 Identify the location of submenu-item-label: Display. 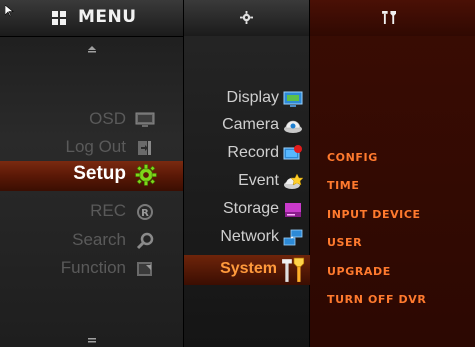
(252, 97).